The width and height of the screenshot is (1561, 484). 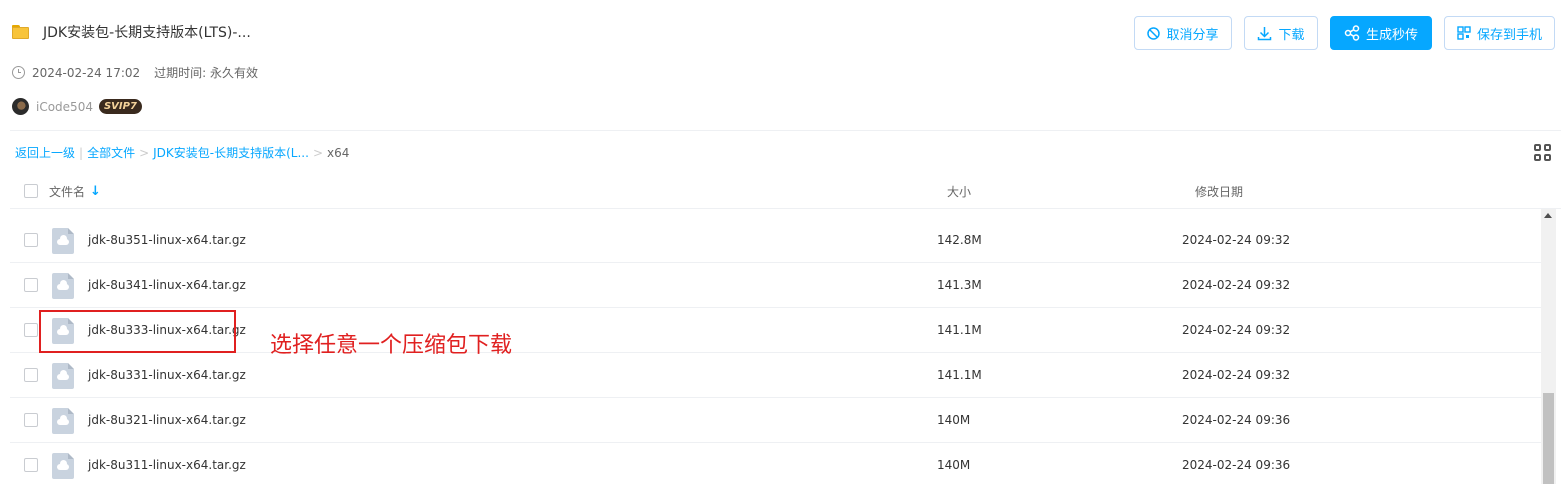 What do you see at coordinates (167, 375) in the screenshot?
I see `file-name: jdk-8u331-linux-x64.tar.gz` at bounding box center [167, 375].